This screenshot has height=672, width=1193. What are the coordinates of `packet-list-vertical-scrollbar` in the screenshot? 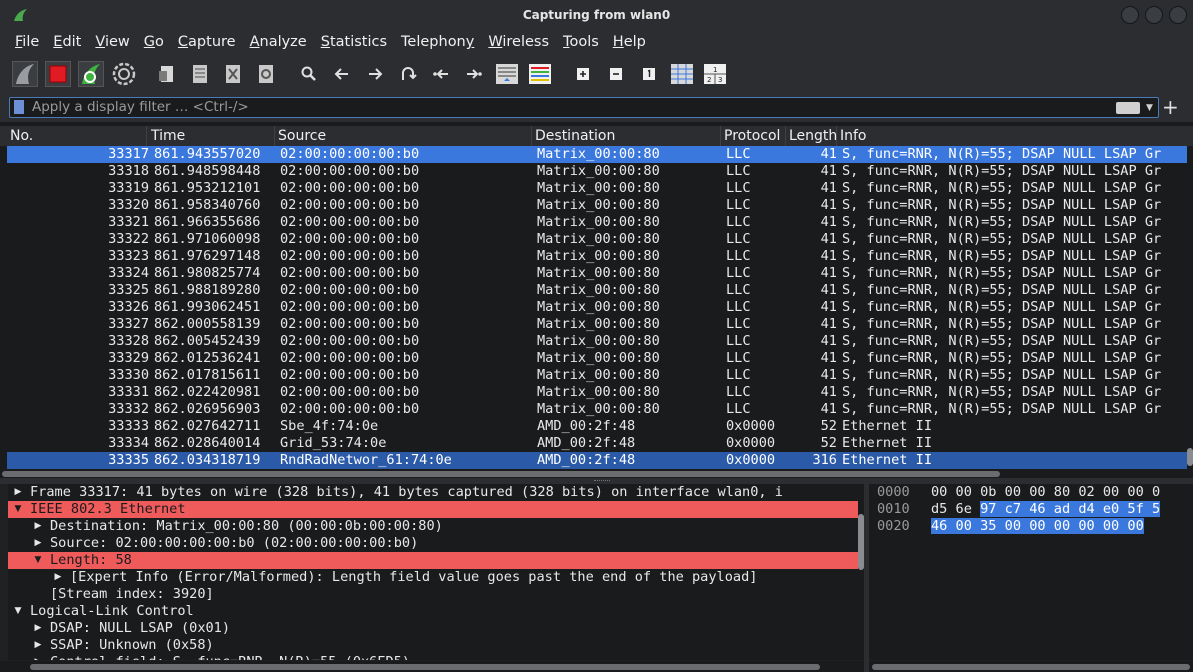 It's located at (1190, 307).